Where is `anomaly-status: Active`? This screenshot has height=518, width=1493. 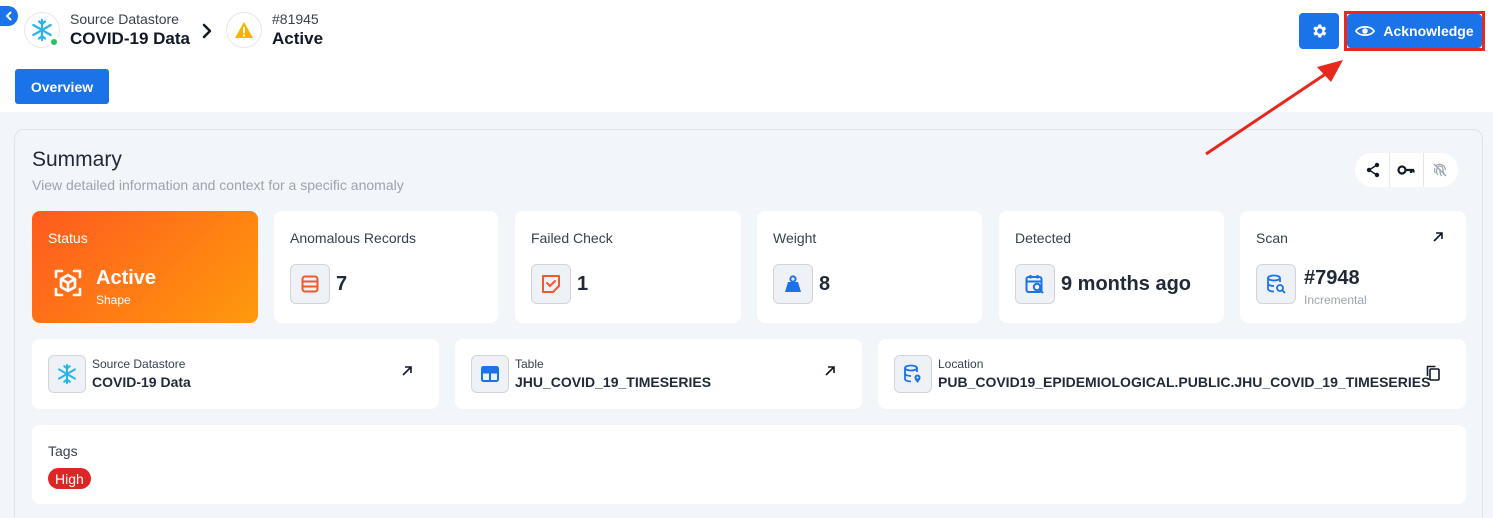
anomaly-status: Active is located at coordinates (298, 38).